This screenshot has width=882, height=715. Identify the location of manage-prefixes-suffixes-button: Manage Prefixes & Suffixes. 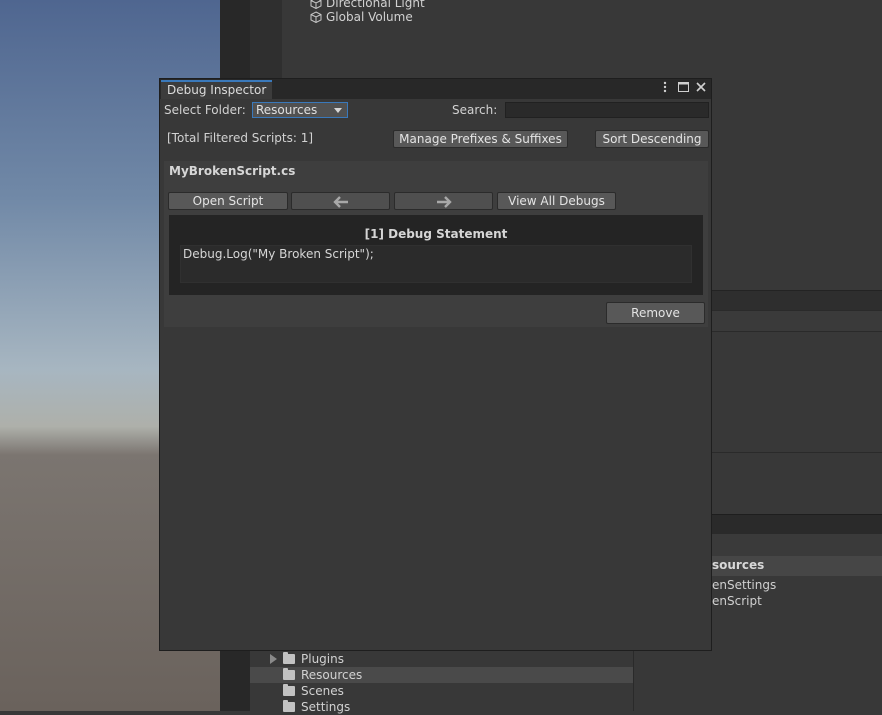
(480, 139).